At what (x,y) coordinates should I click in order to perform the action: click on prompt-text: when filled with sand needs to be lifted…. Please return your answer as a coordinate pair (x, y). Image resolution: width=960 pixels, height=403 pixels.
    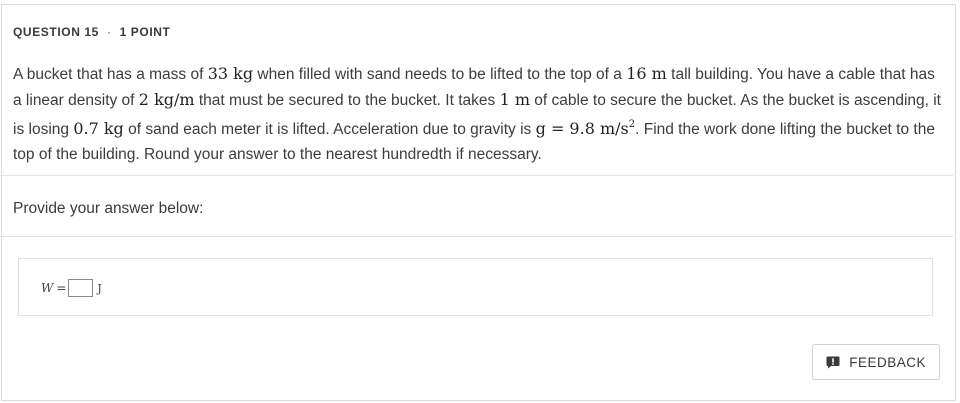
    Looking at the image, I should click on (440, 74).